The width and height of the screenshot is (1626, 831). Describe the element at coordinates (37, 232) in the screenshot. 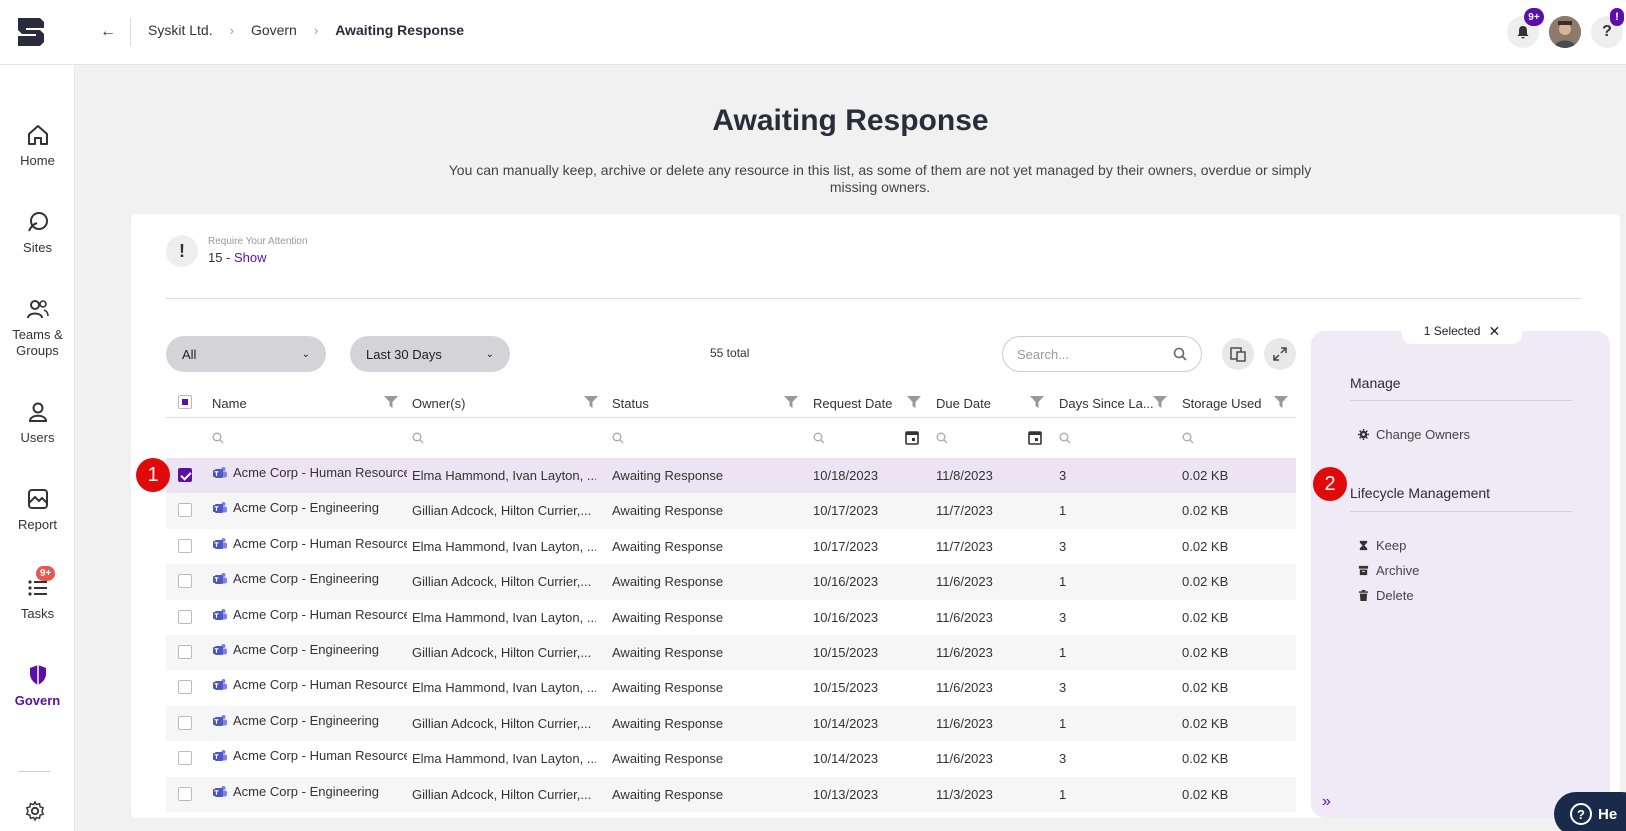

I see `sidebar-item-sites: Sites` at that location.